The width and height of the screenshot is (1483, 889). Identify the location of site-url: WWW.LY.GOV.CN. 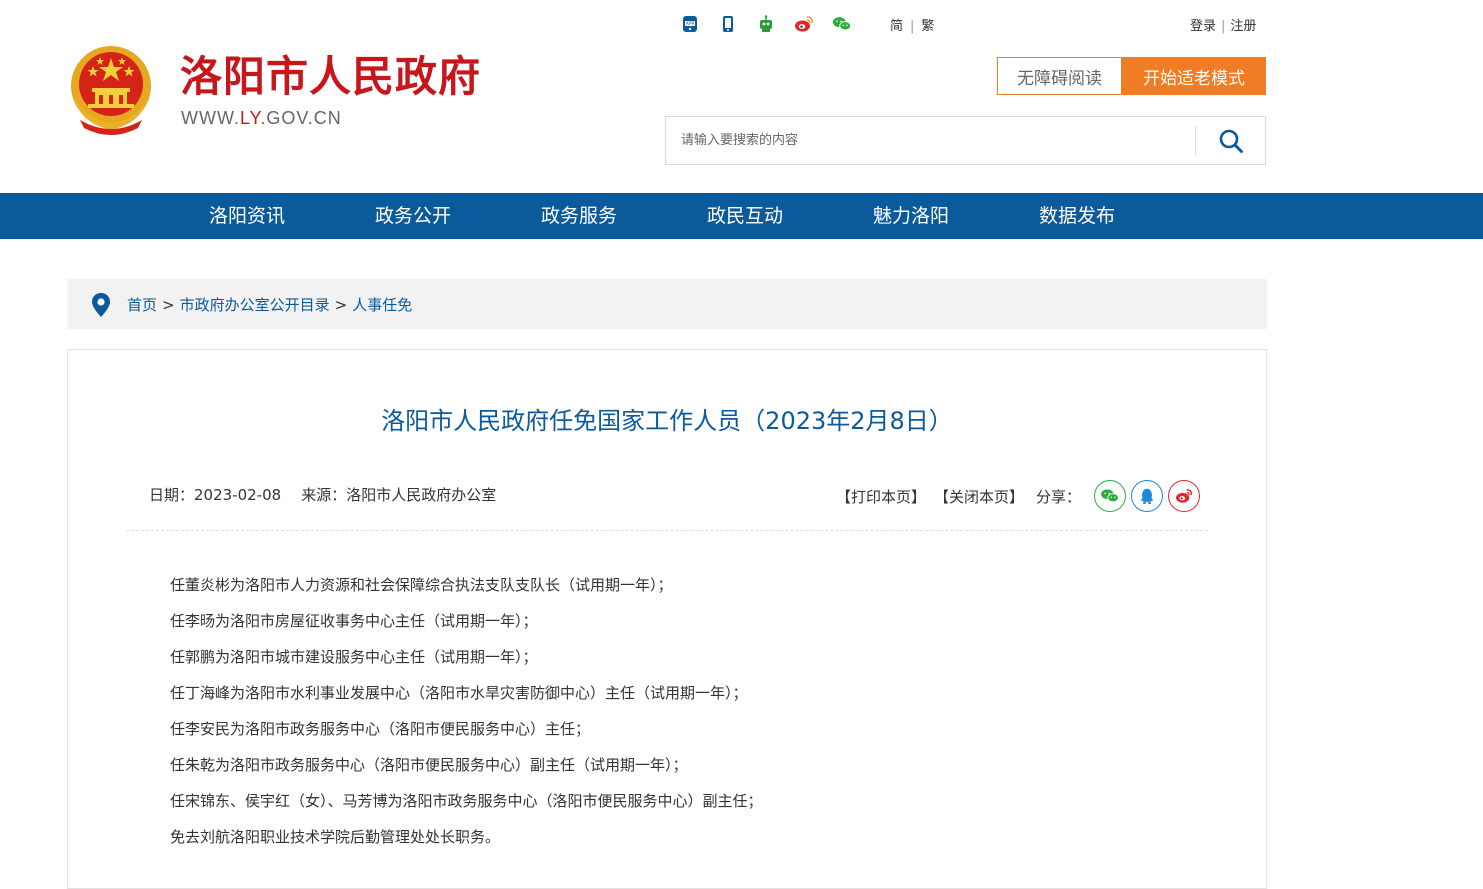
(261, 118).